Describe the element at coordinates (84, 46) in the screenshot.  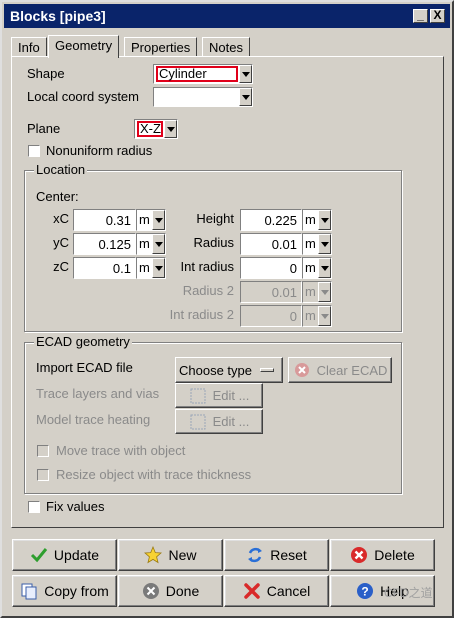
I see `tab-geometry: Geometry` at that location.